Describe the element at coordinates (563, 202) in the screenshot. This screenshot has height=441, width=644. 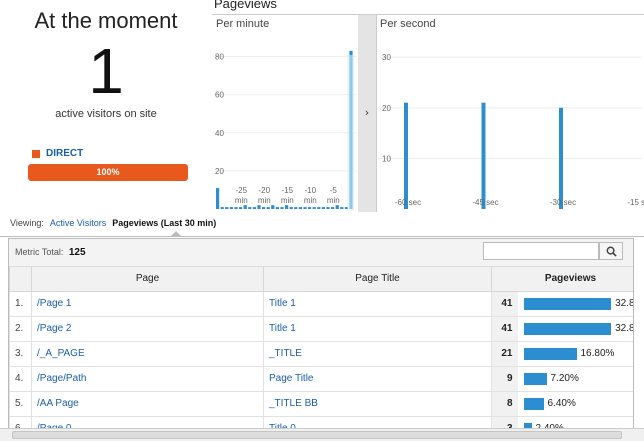
I see `per-second-x-tick: -30 sec` at that location.